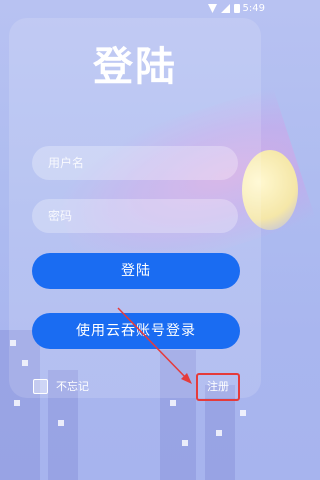  Describe the element at coordinates (136, 271) in the screenshot. I see `login-button: 登陆` at that location.